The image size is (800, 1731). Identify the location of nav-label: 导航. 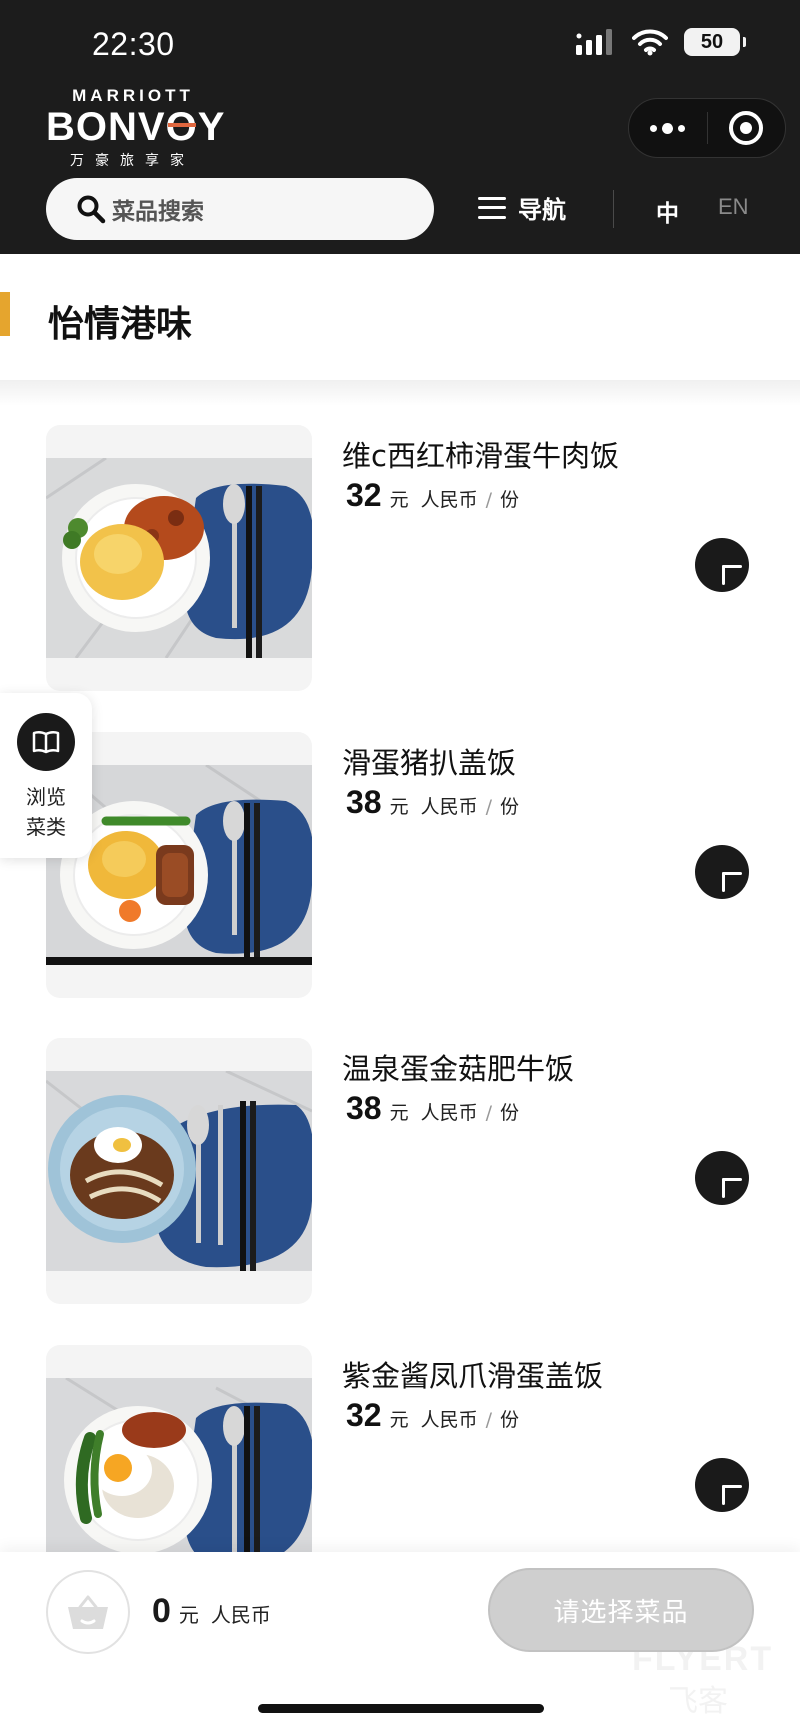
(542, 210).